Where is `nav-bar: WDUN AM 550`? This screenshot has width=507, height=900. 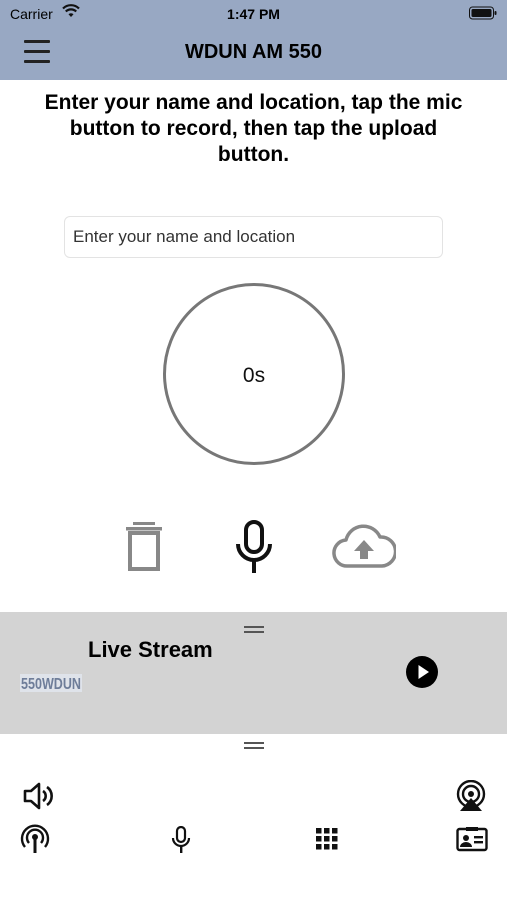
nav-bar: WDUN AM 550 is located at coordinates (253, 54).